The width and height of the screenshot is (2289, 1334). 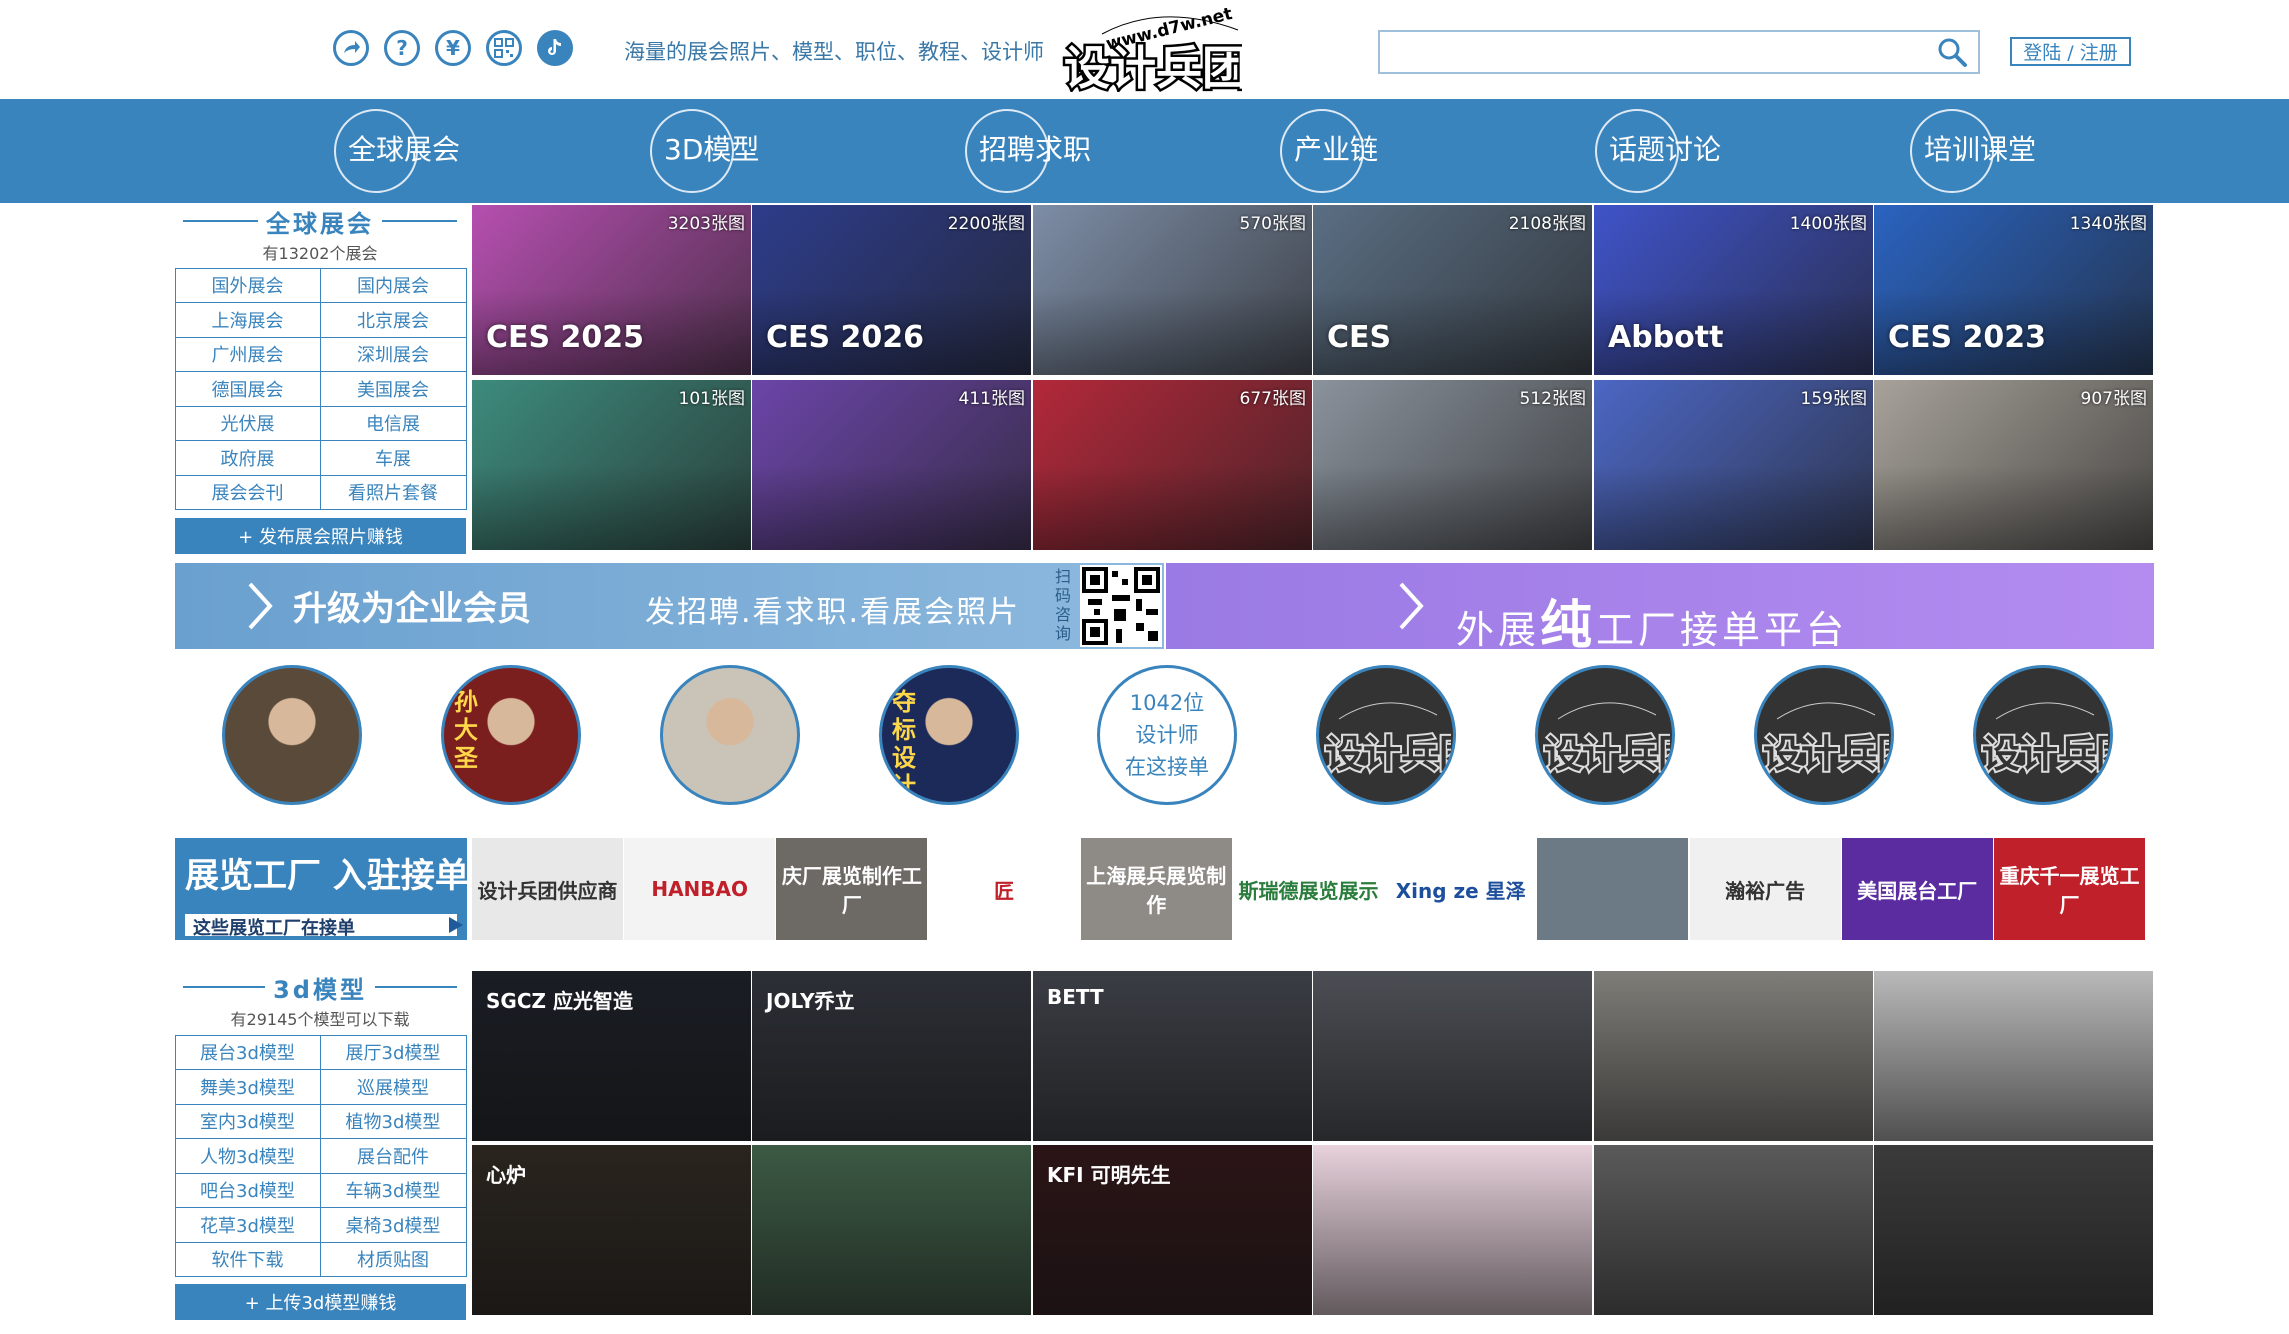 What do you see at coordinates (1004, 889) in the screenshot?
I see `factory-logo-card: 匠` at bounding box center [1004, 889].